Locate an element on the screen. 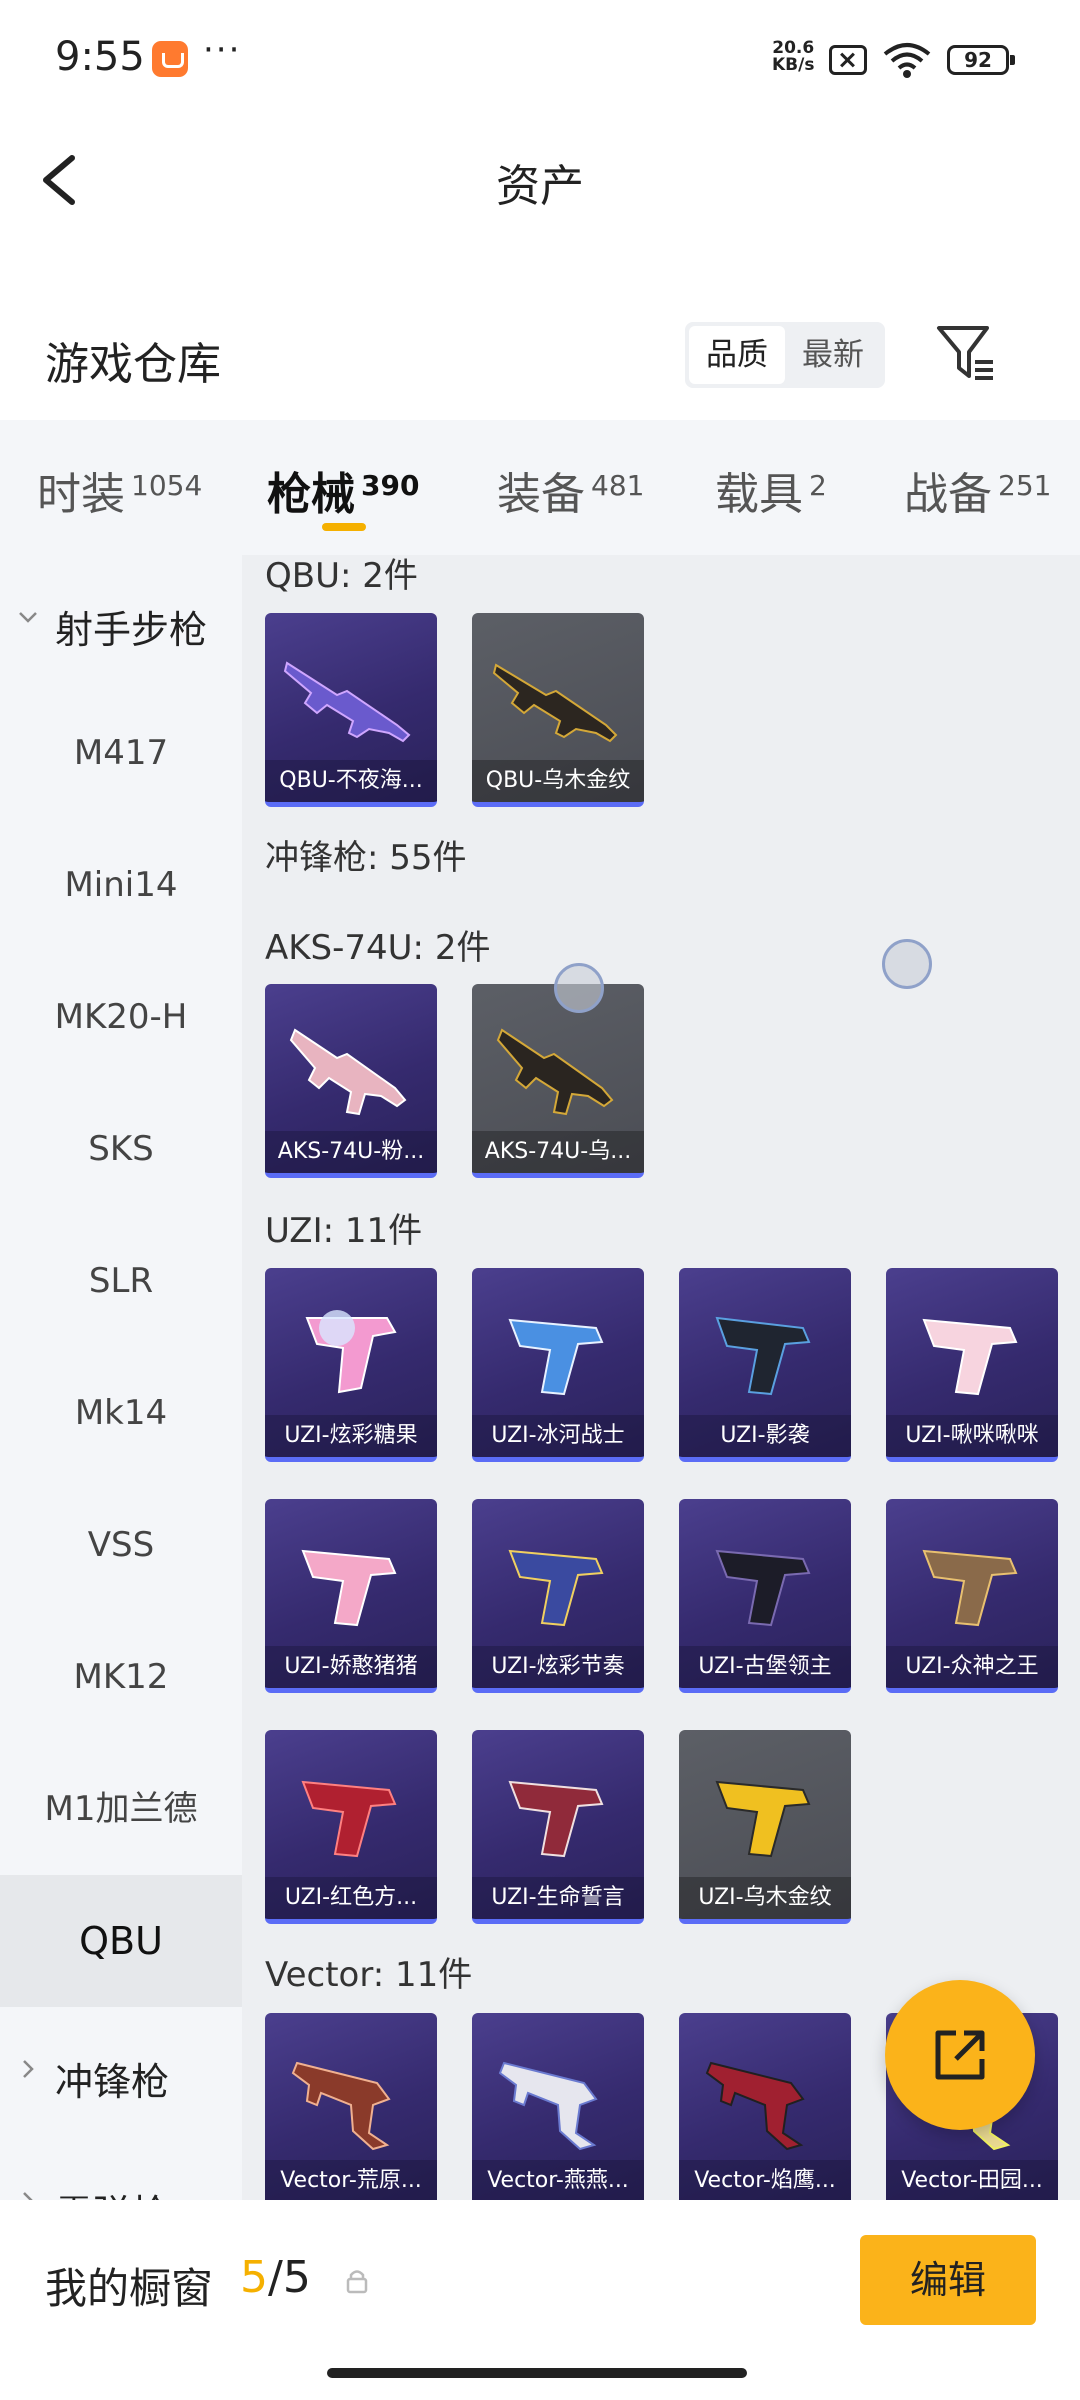 The width and height of the screenshot is (1080, 2400). tab-label: 枪械 is located at coordinates (311, 494).